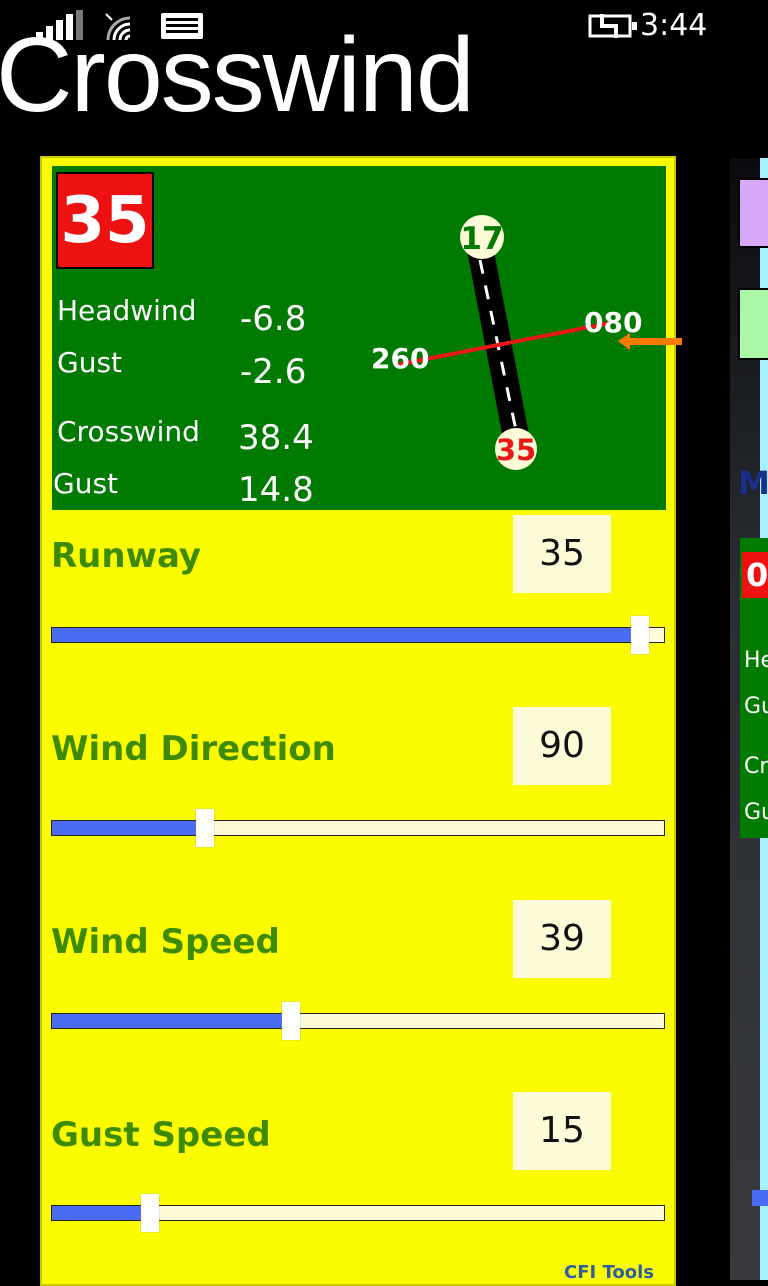  I want to click on runway-label: Runway, so click(126, 556).